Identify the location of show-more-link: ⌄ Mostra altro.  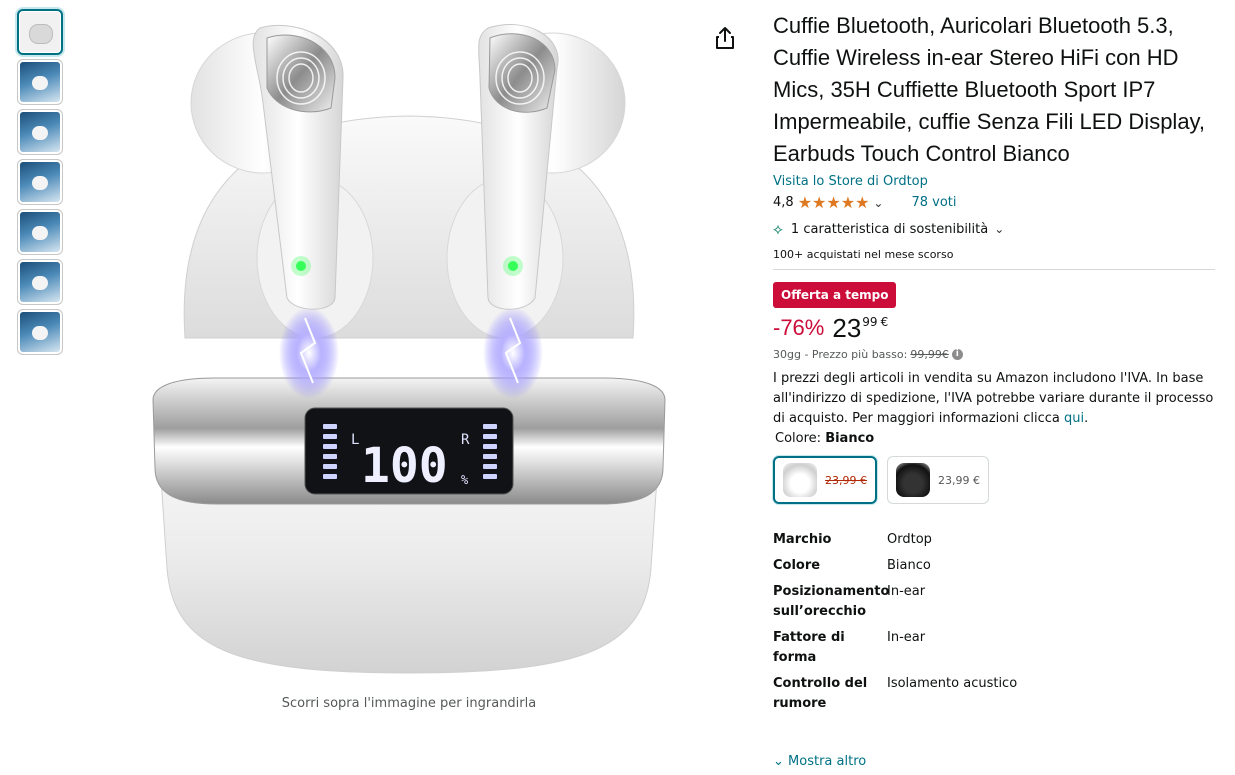
(819, 761).